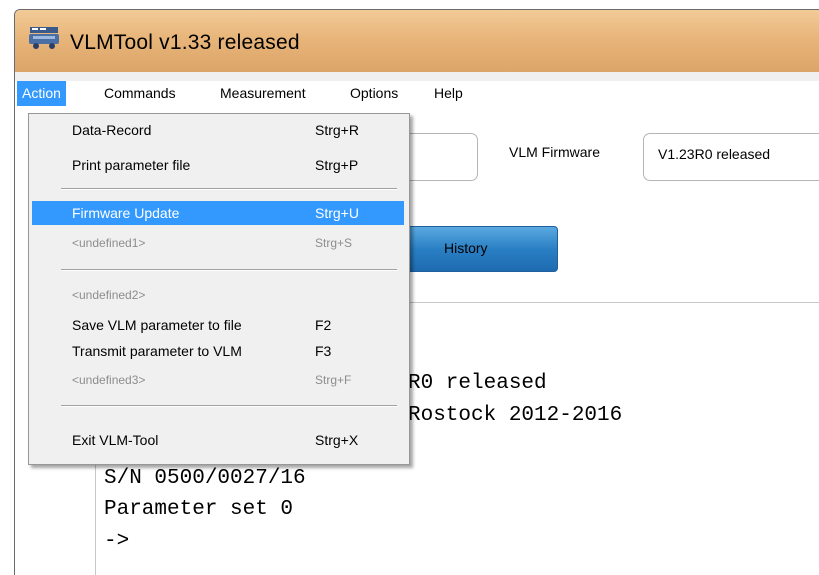  Describe the element at coordinates (199, 509) in the screenshot. I see `terminal-line: Parameter set 0` at that location.